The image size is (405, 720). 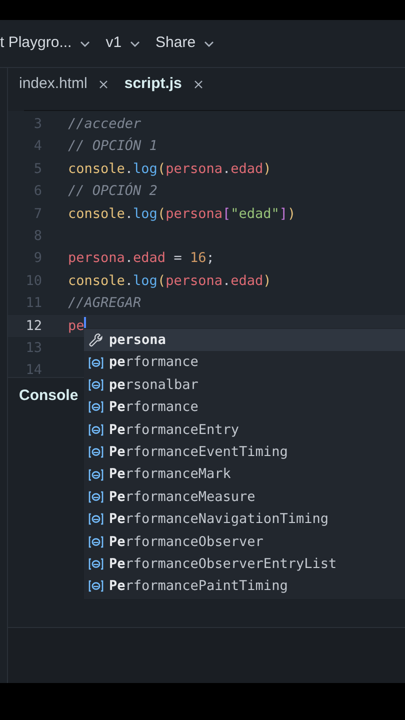 I want to click on suggestion-item: Performance, so click(x=244, y=407).